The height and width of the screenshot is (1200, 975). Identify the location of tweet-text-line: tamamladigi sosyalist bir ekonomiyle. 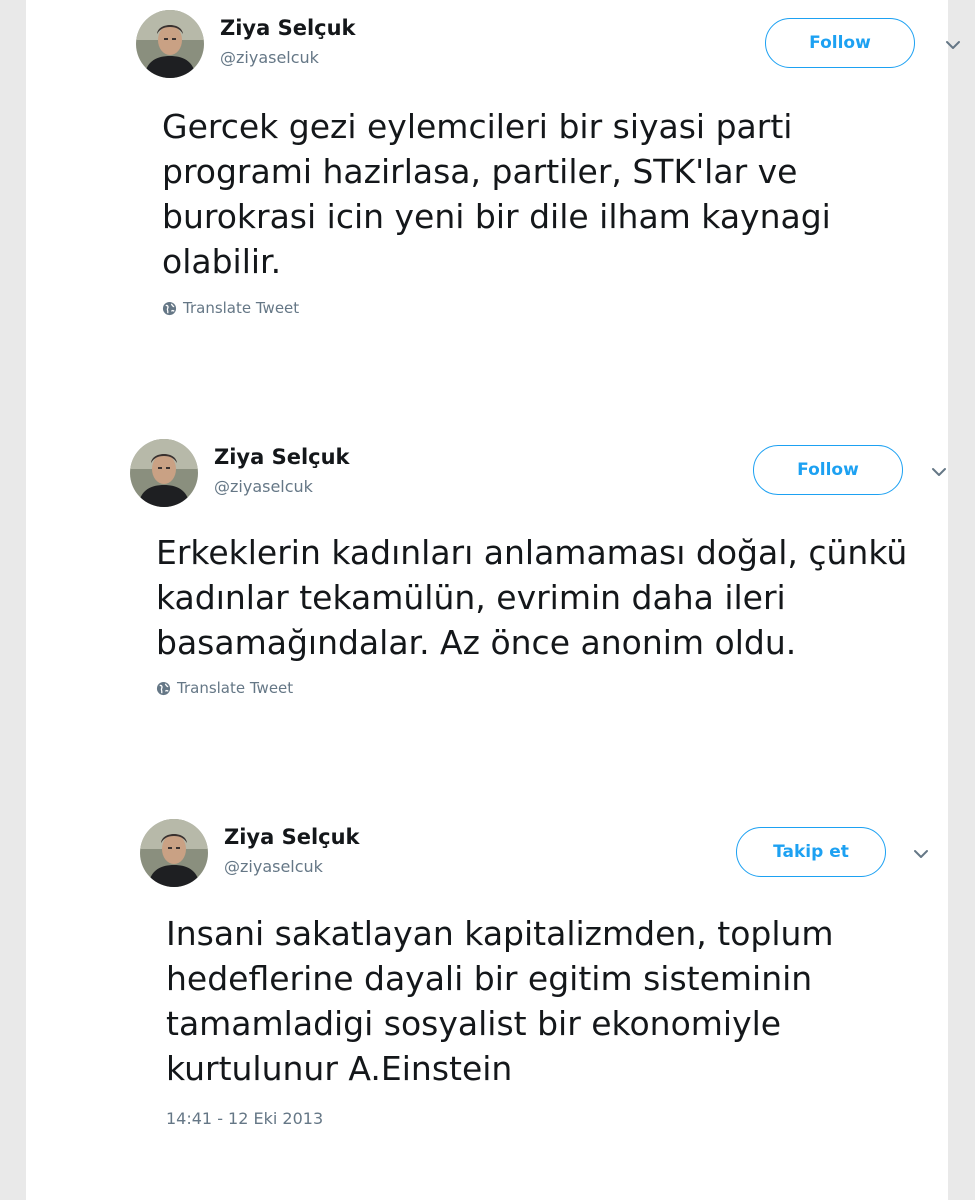
(474, 1023).